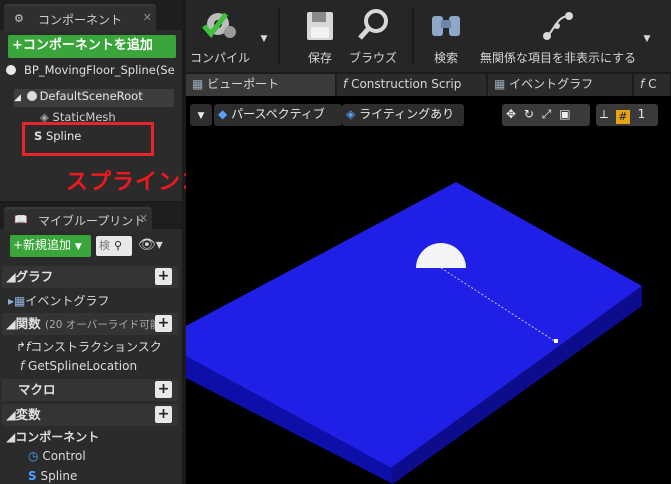 This screenshot has height=484, width=671. Describe the element at coordinates (558, 37) in the screenshot. I see `hide-unrelated-button: 無関係な項目を非表示にする` at that location.